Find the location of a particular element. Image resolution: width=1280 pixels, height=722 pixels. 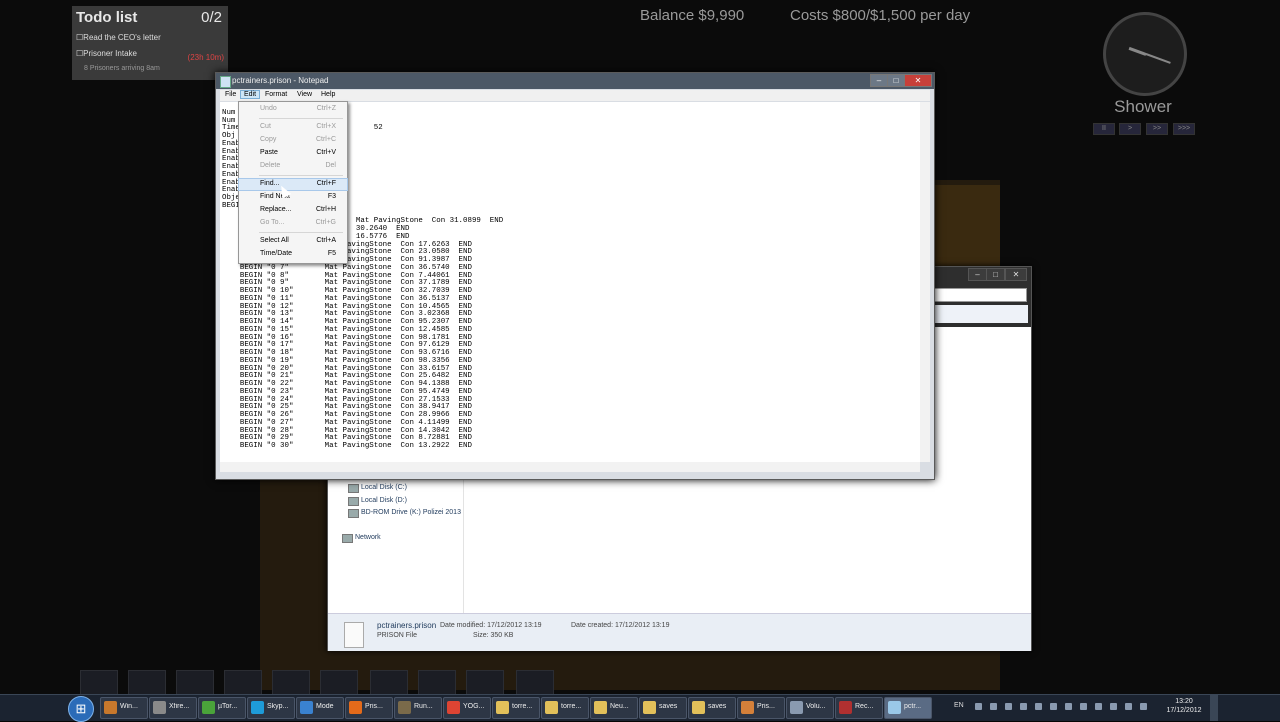

notepad-maximize-button: □ is located at coordinates (896, 80).